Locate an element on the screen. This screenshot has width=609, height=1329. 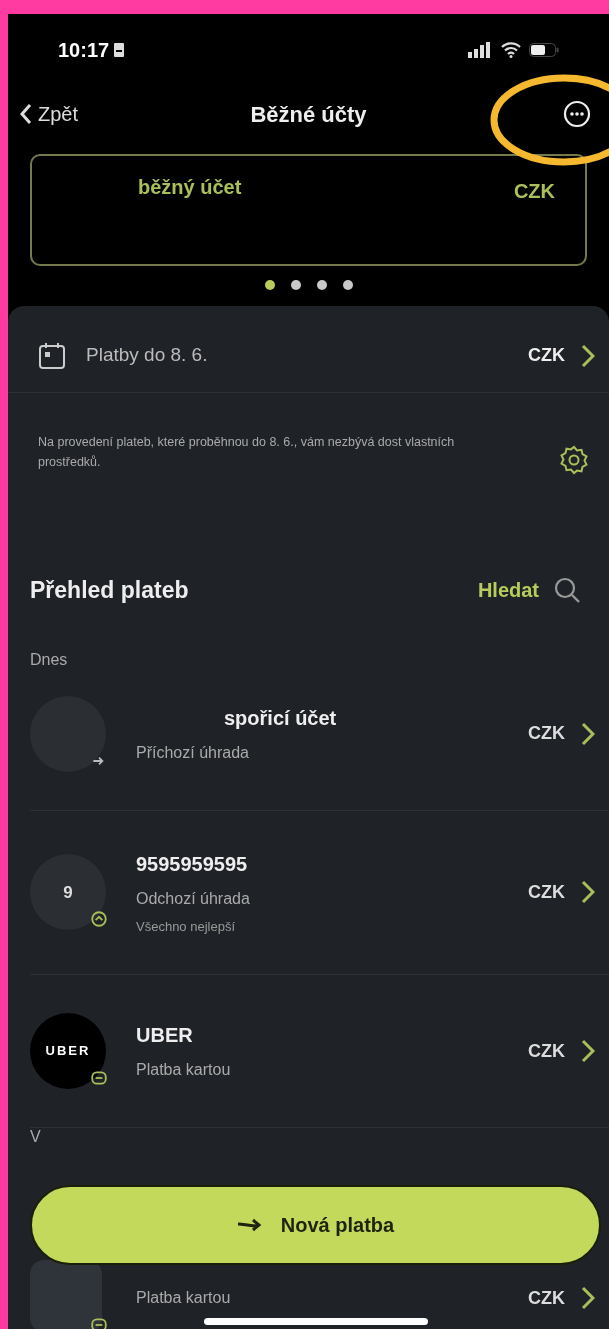
payee-name: spořicí účet is located at coordinates (280, 718).